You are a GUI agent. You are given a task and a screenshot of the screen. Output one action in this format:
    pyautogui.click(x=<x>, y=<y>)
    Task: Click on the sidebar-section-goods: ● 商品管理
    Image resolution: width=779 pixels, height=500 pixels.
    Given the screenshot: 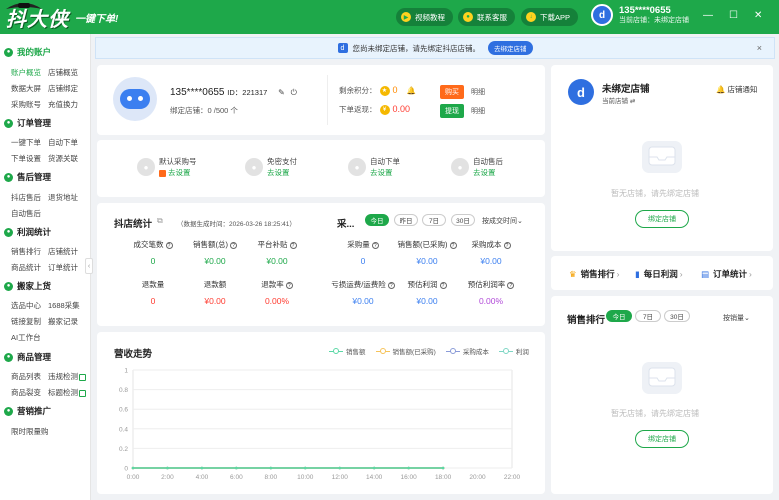 What is the action you would take?
    pyautogui.click(x=27, y=357)
    